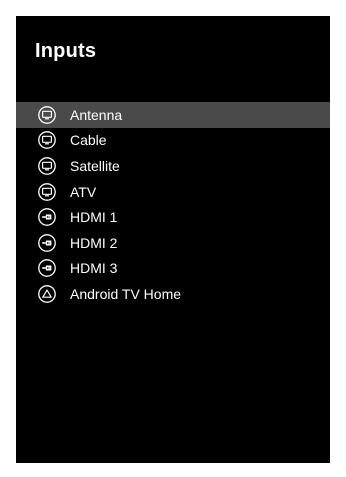 This screenshot has height=477, width=346. I want to click on input-label: Satellite, so click(95, 165).